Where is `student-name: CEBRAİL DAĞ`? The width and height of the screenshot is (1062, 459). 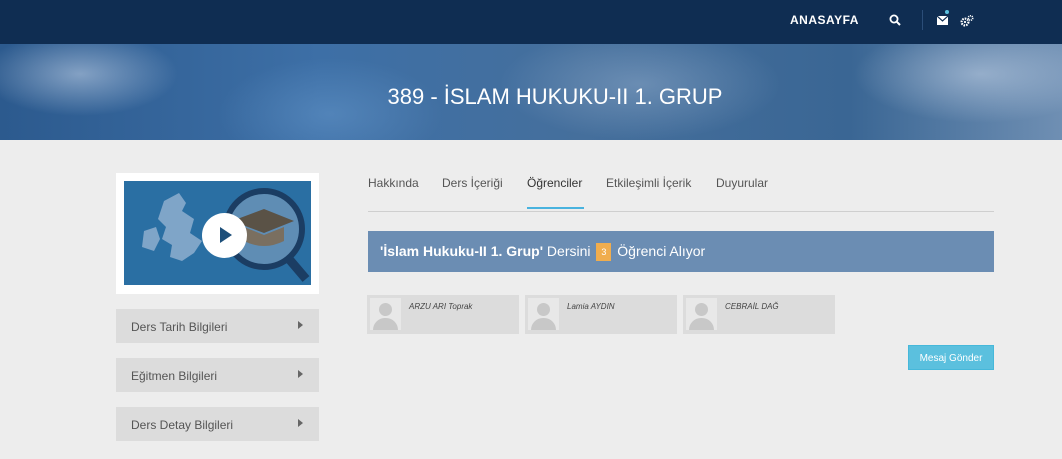 student-name: CEBRAİL DAĞ is located at coordinates (752, 306).